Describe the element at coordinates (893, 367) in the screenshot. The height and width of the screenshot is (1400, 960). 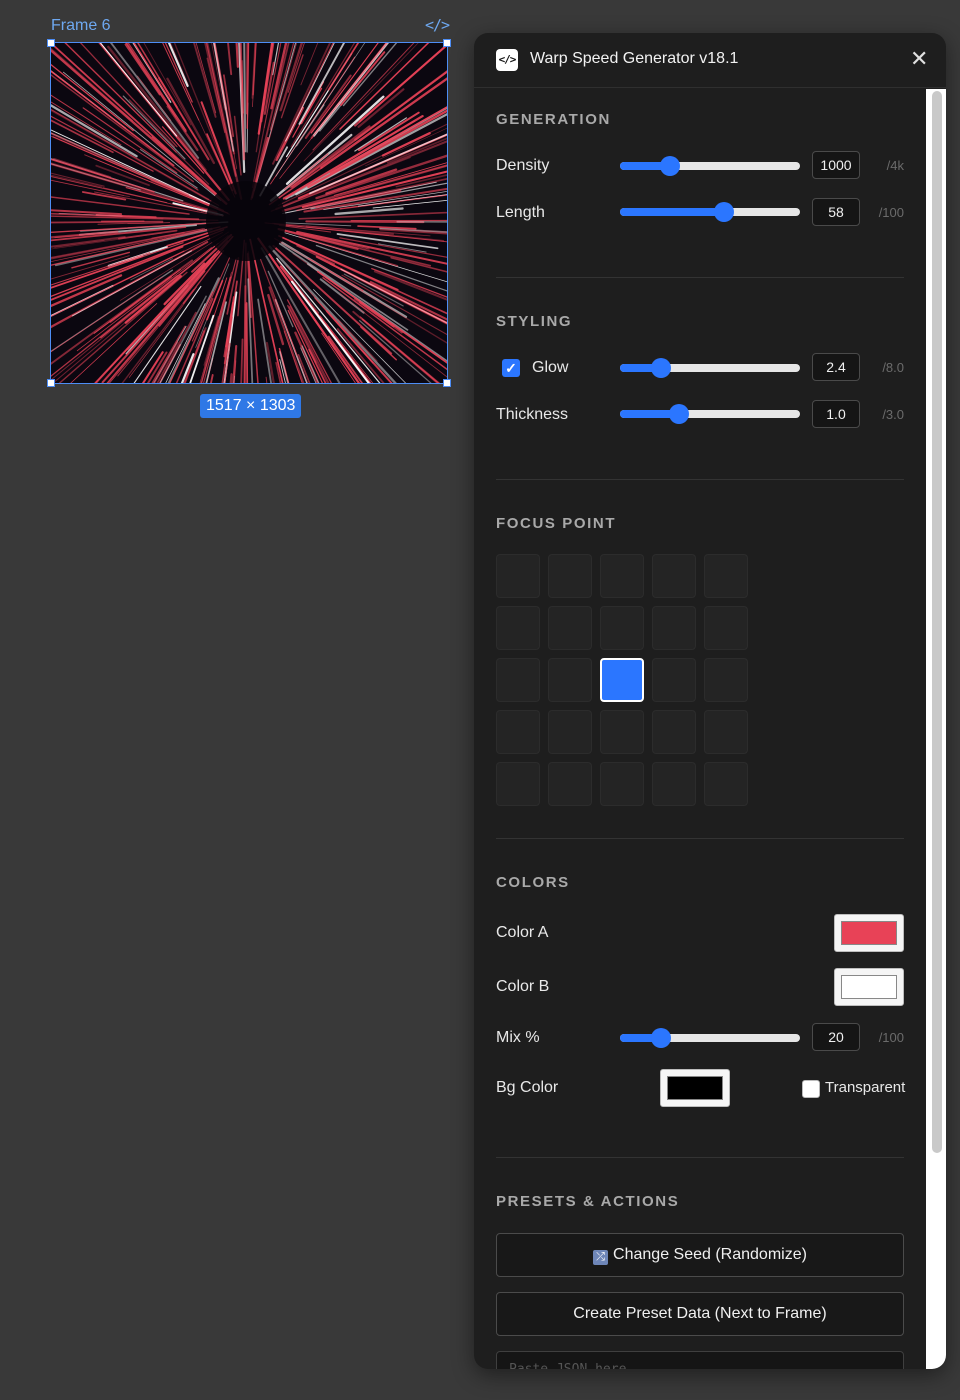
I see `glow-max: /8.0` at that location.